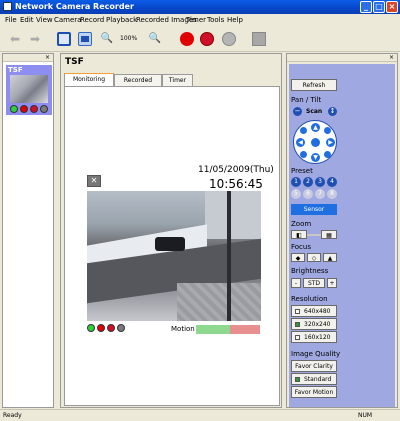  What do you see at coordinates (138, 84) in the screenshot?
I see `tab-recorded-image: Recorded Image` at bounding box center [138, 84].